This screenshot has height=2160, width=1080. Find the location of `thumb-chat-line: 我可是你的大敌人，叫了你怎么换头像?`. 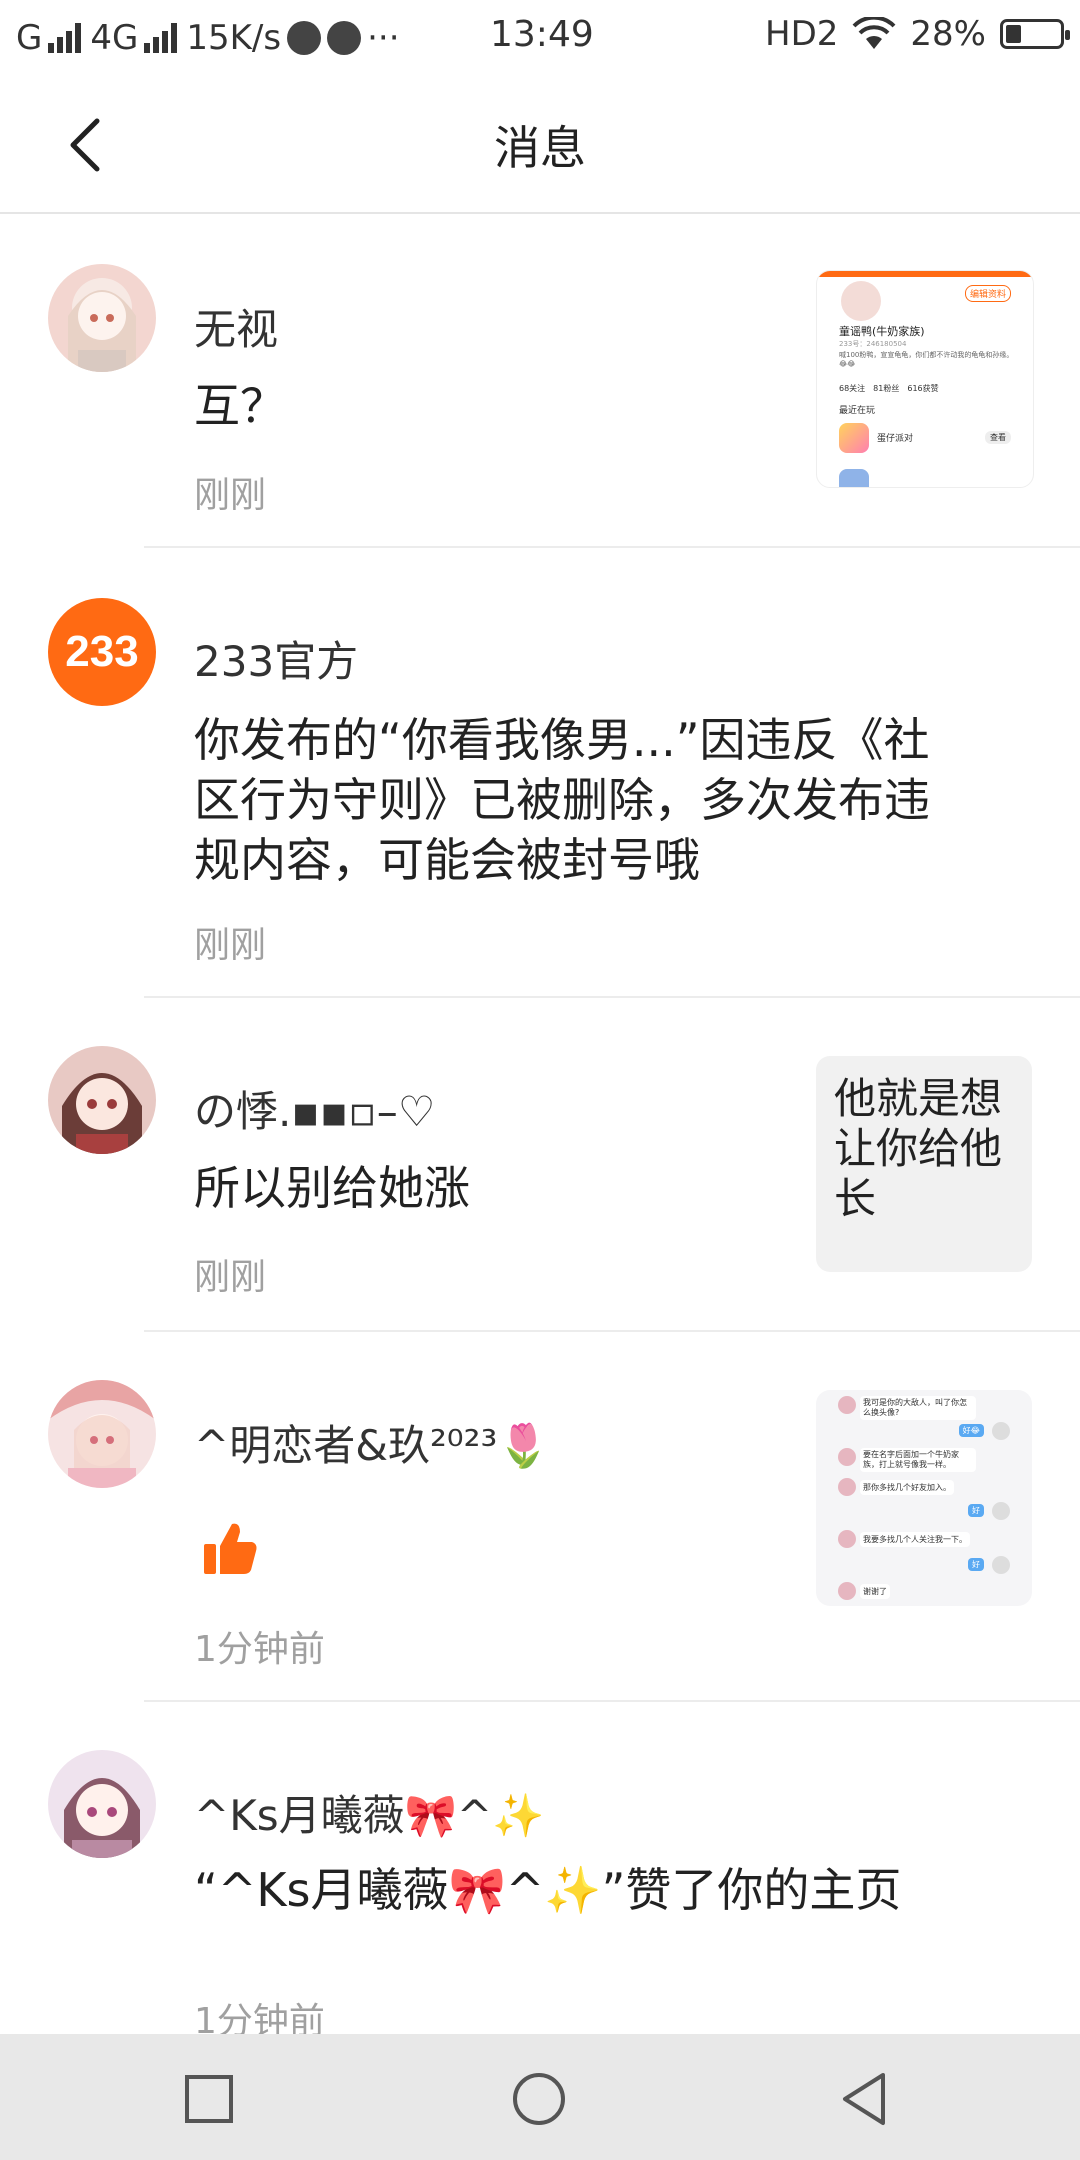

thumb-chat-line: 我可是你的大敌人，叫了你怎么换头像? is located at coordinates (918, 1408).